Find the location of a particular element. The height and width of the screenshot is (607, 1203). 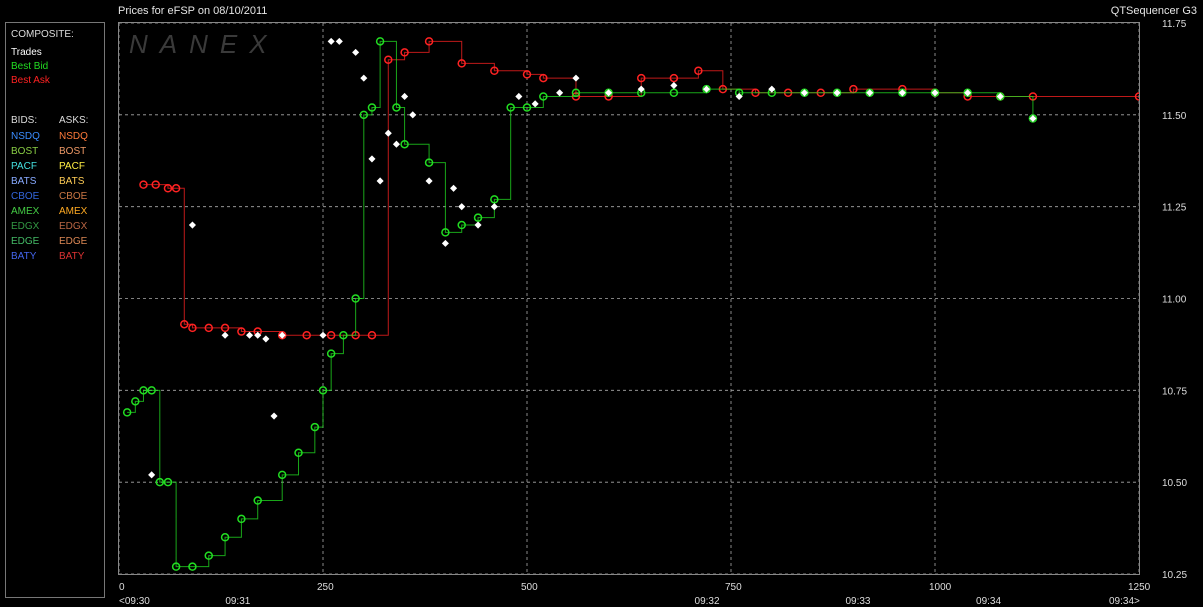

time-label: 09:33 is located at coordinates (857, 601).